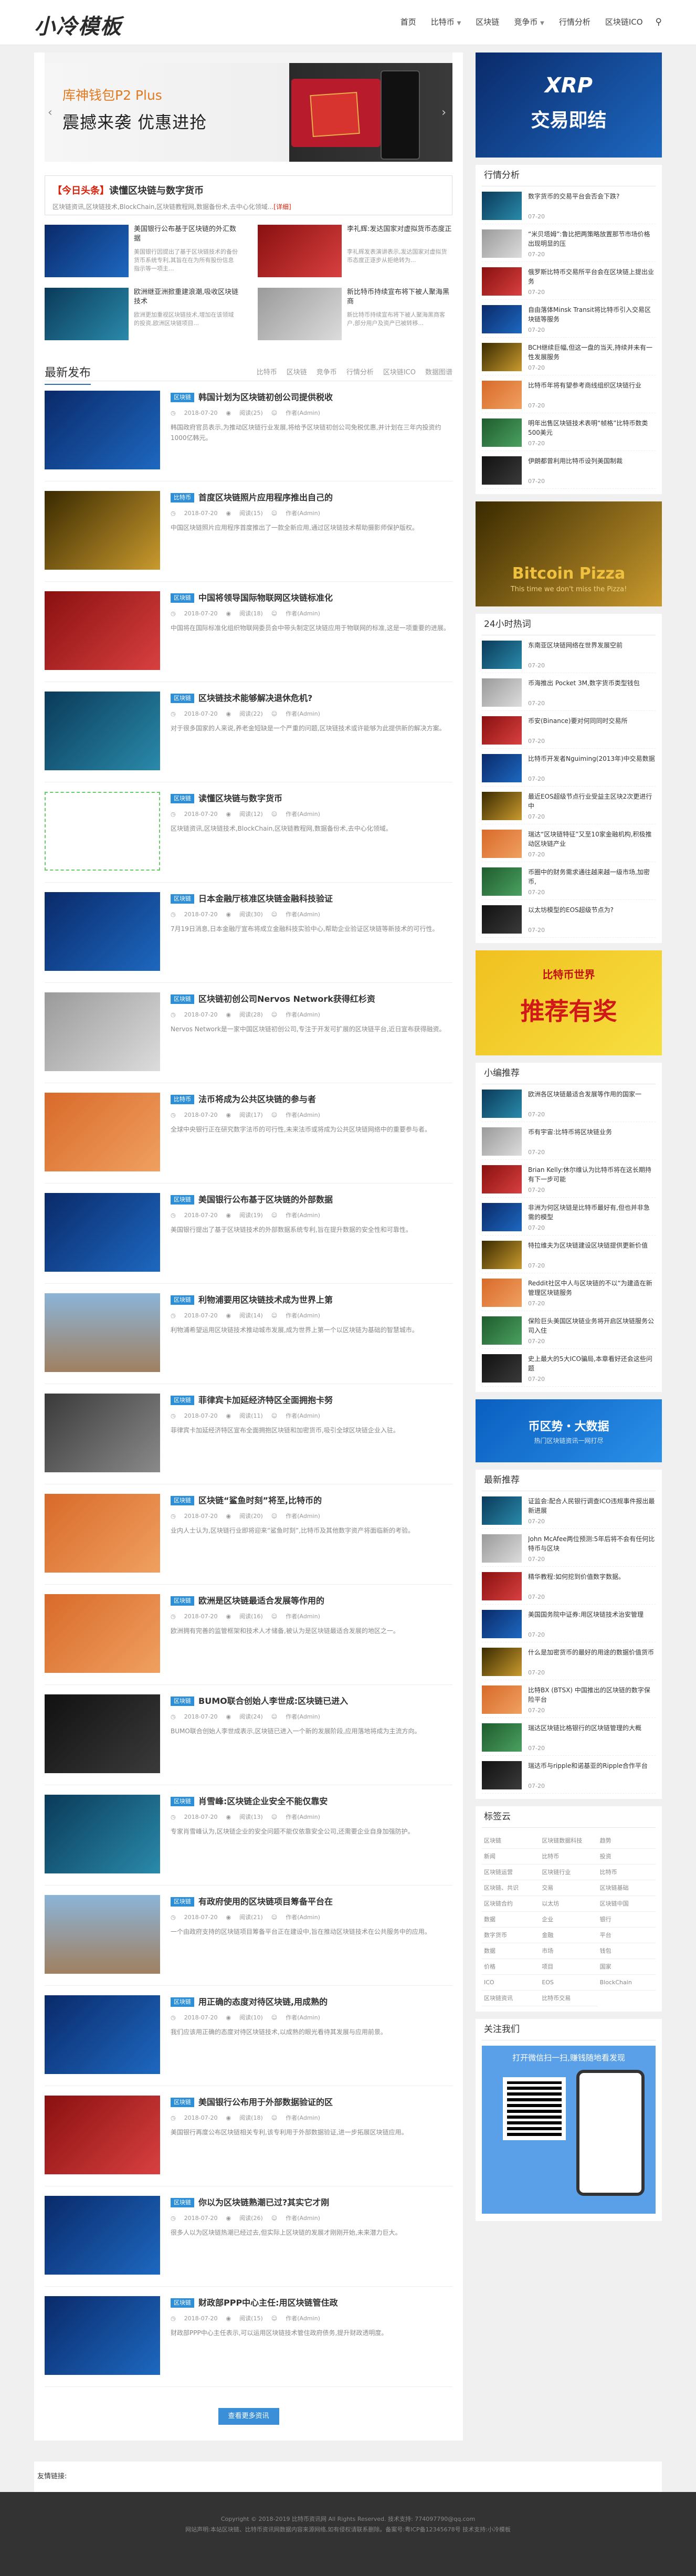  What do you see at coordinates (626, 1935) in the screenshot?
I see `tag-link: 平台` at bounding box center [626, 1935].